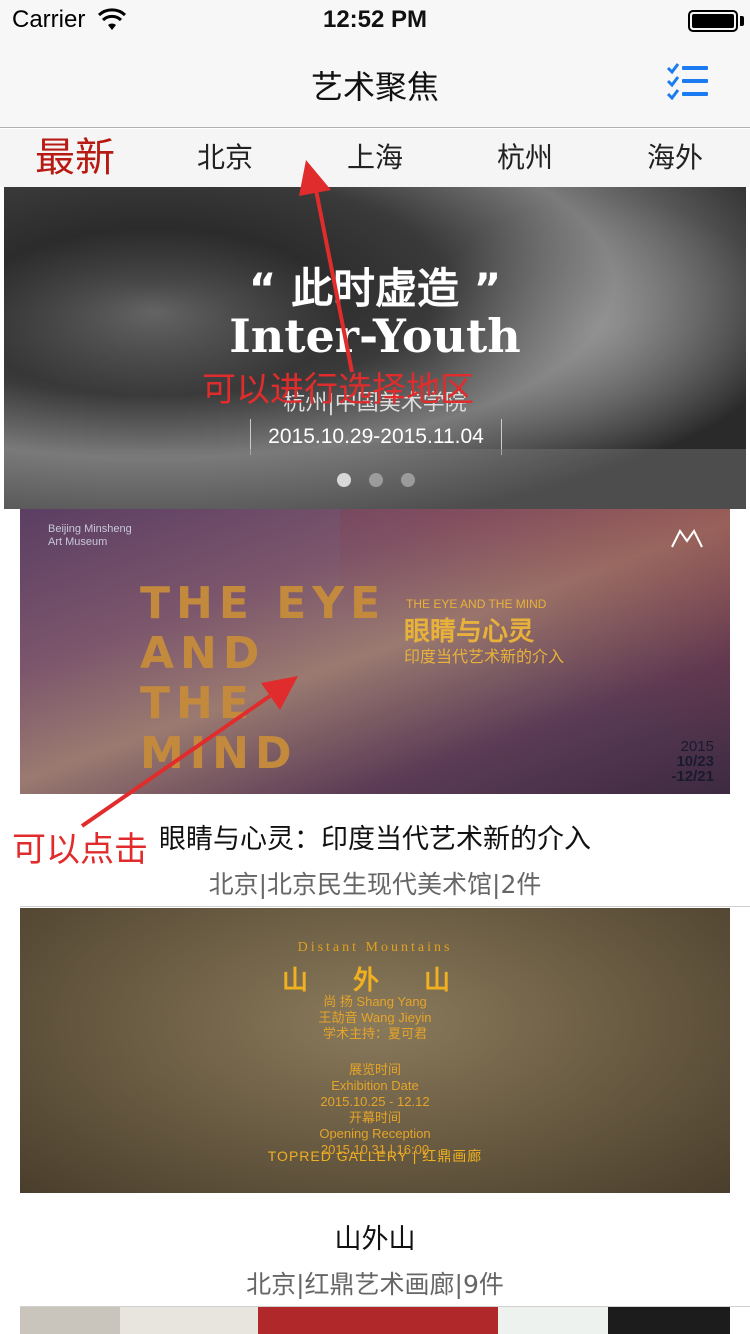 This screenshot has width=750, height=1334. Describe the element at coordinates (375, 1236) in the screenshot. I see `exhibition-title: 山外山` at that location.